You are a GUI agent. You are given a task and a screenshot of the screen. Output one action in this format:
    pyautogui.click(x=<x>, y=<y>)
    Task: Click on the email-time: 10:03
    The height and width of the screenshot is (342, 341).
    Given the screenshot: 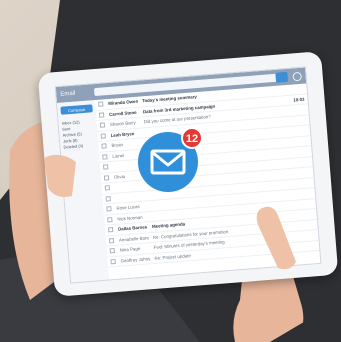 What is the action you would take?
    pyautogui.click(x=299, y=99)
    